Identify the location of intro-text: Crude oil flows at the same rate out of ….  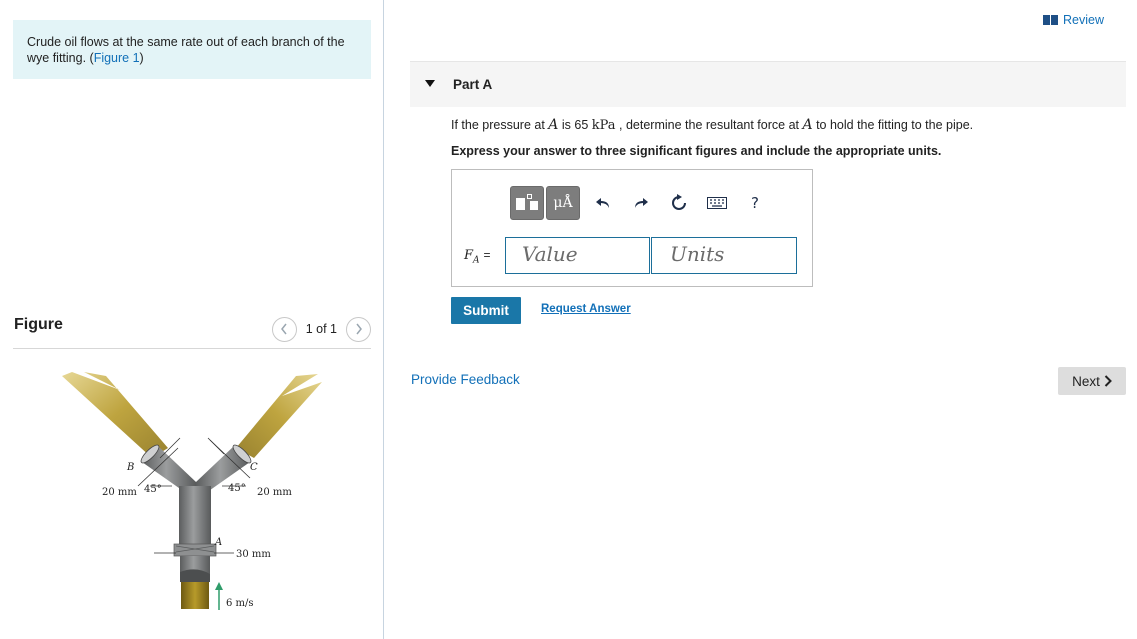
(186, 50).